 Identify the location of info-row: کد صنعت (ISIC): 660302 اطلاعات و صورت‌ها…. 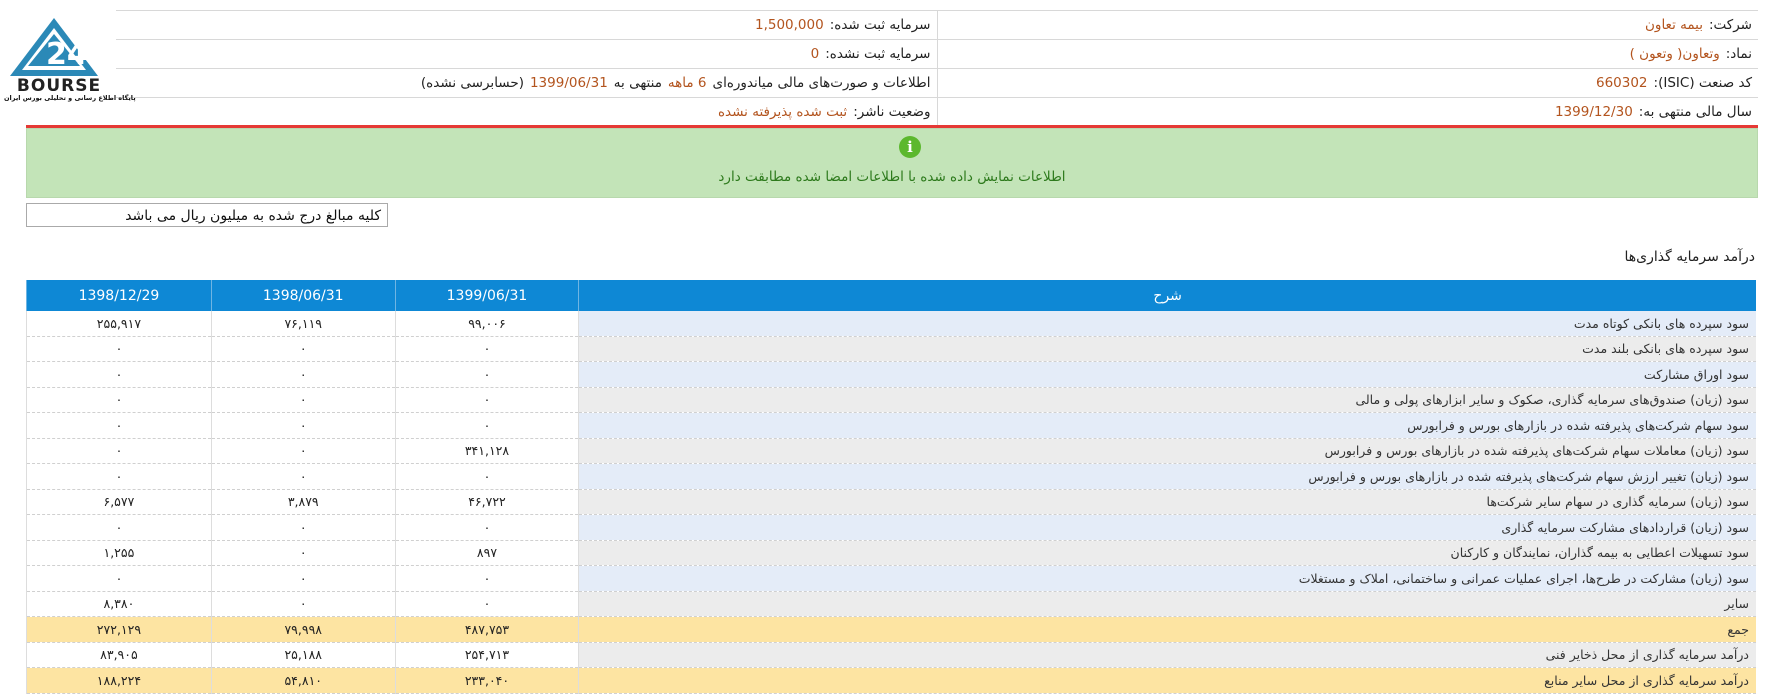
(937, 83).